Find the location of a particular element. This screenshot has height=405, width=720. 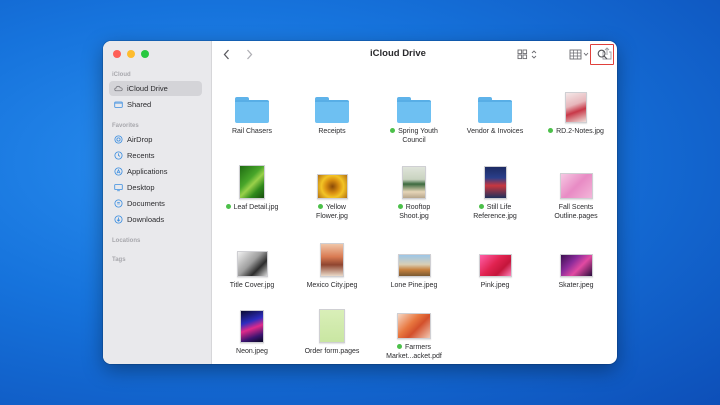

file-name: Pink.jpeg is located at coordinates (495, 285).